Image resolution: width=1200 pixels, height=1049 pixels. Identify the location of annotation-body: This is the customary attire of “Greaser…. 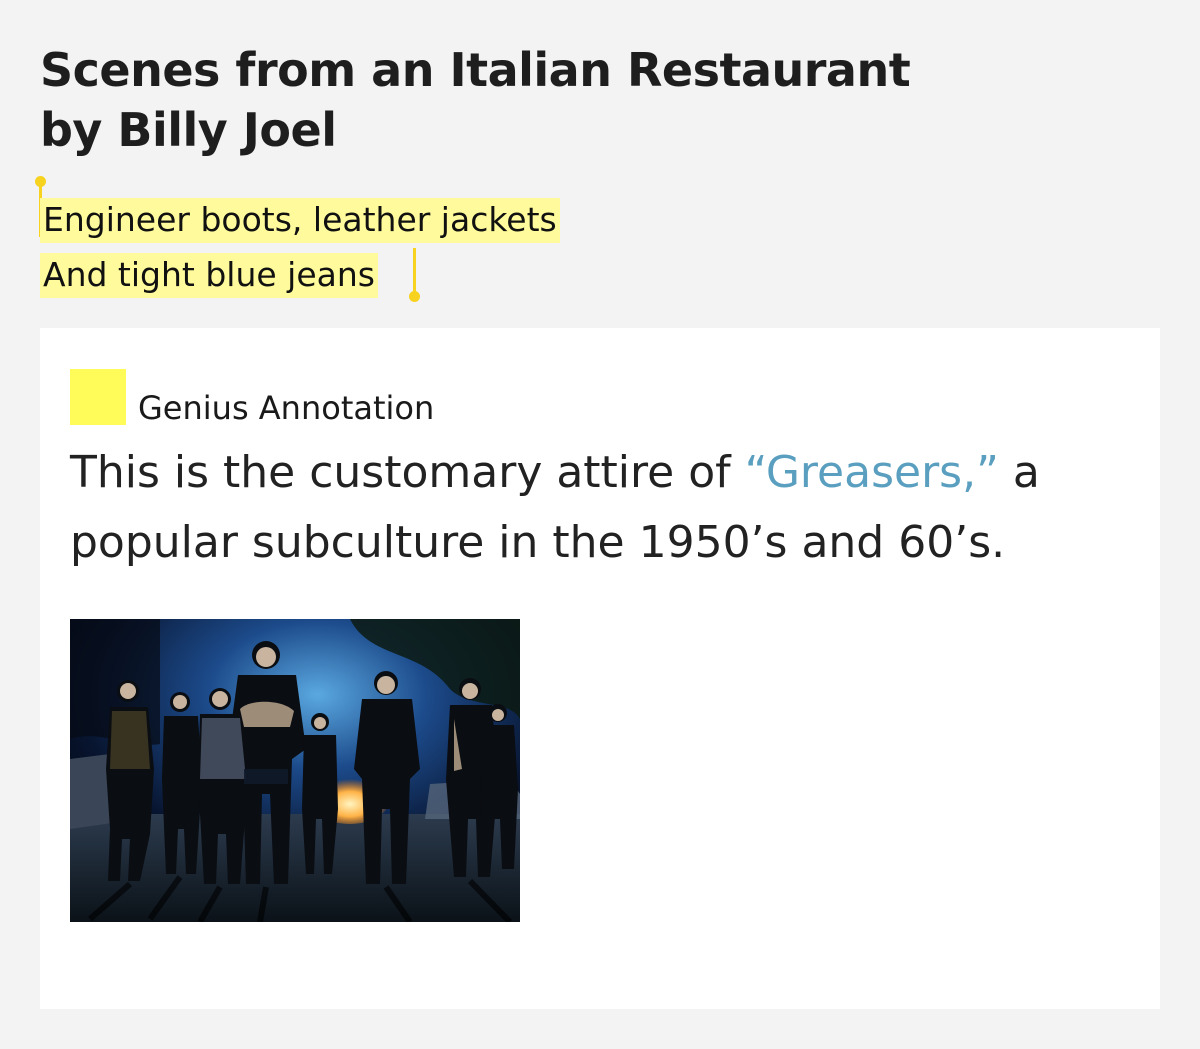
(600, 508).